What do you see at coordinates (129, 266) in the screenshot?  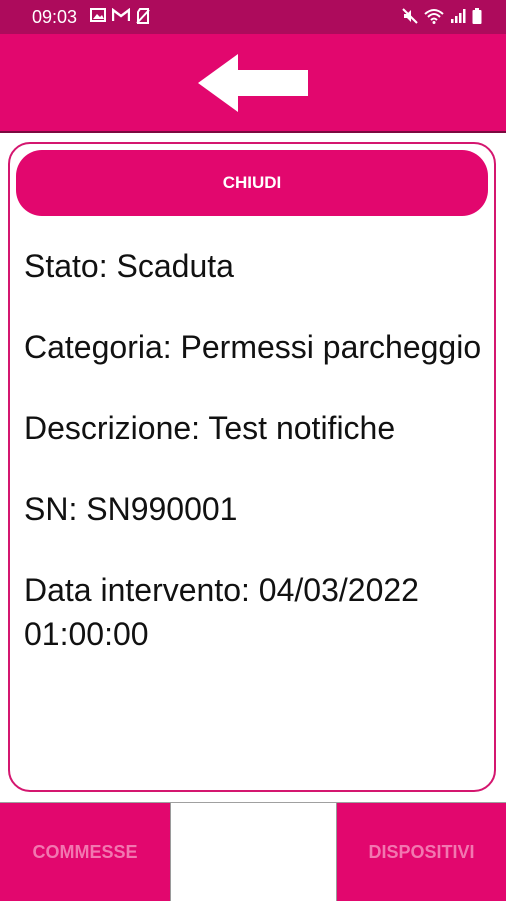 I see `field-stato: Stato: Scaduta` at bounding box center [129, 266].